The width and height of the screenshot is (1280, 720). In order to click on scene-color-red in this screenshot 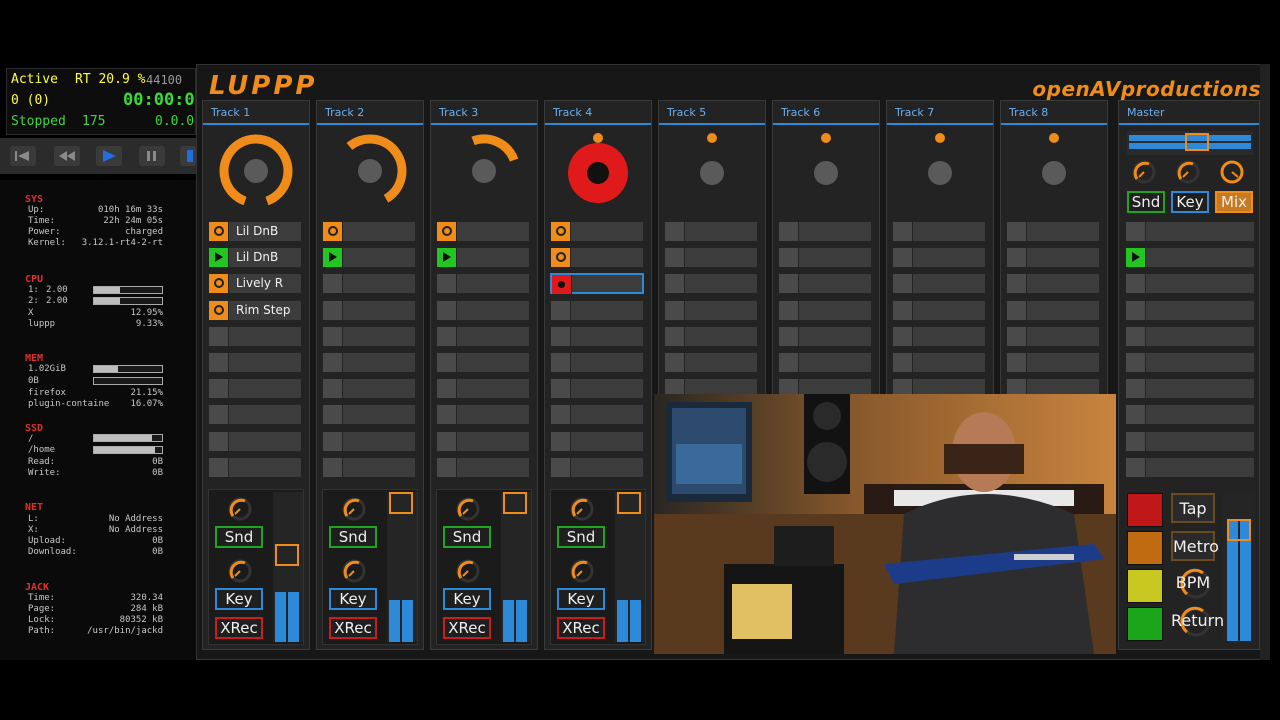, I will do `click(1145, 510)`.